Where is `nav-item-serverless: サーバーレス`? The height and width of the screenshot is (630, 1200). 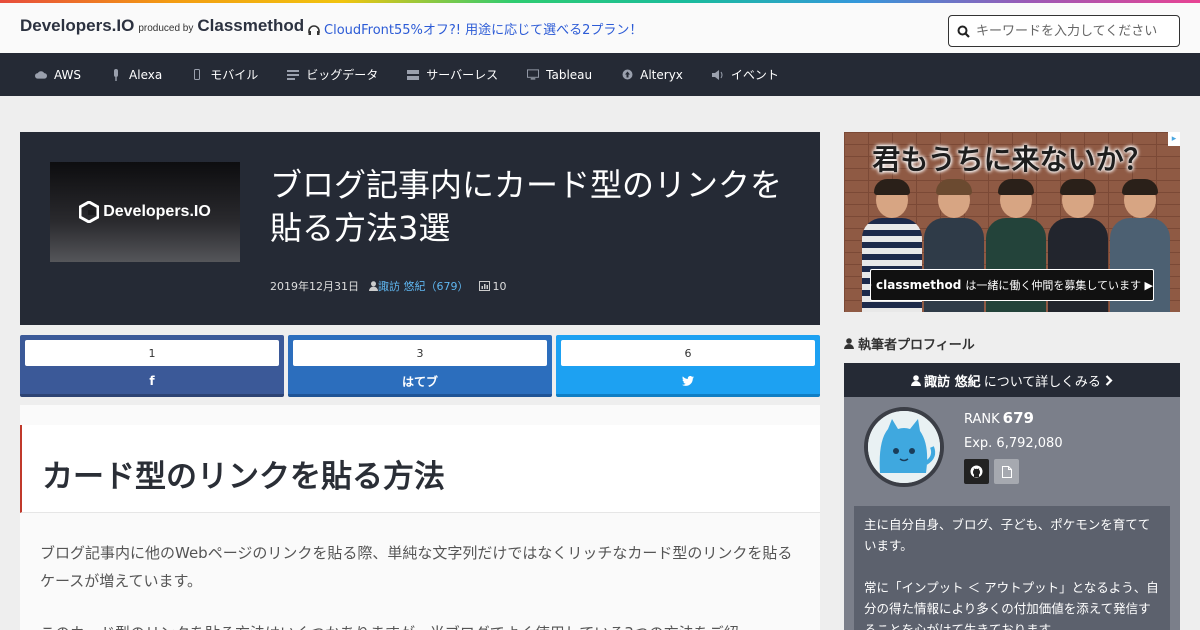
nav-item-serverless: サーバーレス is located at coordinates (452, 74).